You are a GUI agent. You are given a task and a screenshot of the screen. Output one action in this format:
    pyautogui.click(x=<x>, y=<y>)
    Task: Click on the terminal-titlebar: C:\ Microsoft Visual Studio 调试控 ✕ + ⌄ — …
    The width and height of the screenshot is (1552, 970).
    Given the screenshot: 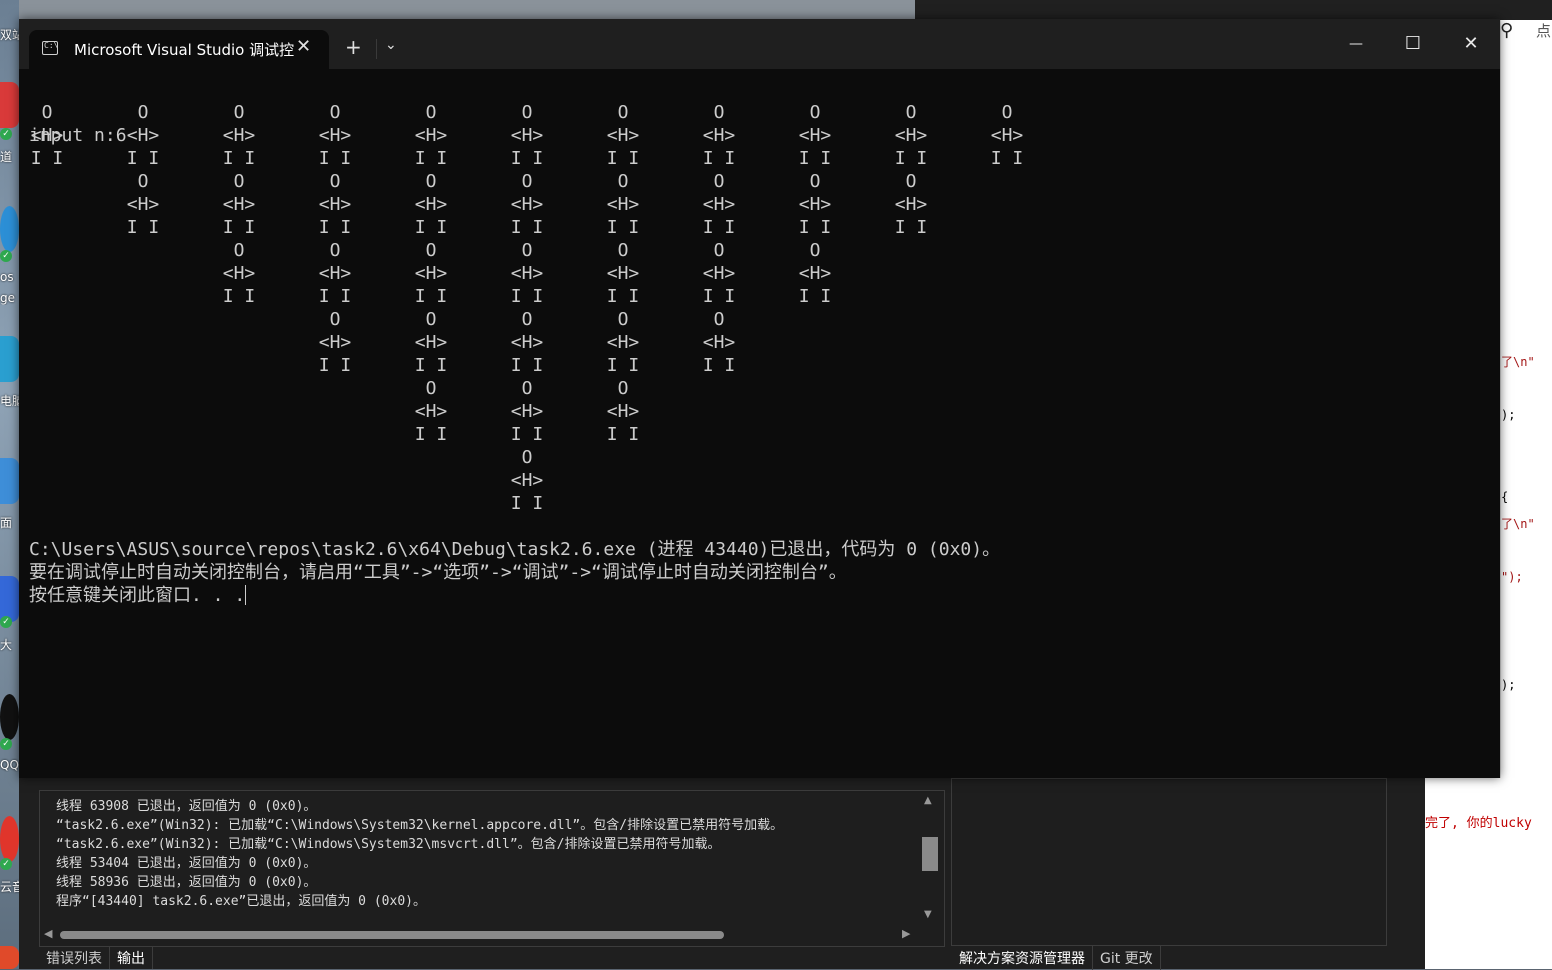 What is the action you would take?
    pyautogui.click(x=759, y=44)
    